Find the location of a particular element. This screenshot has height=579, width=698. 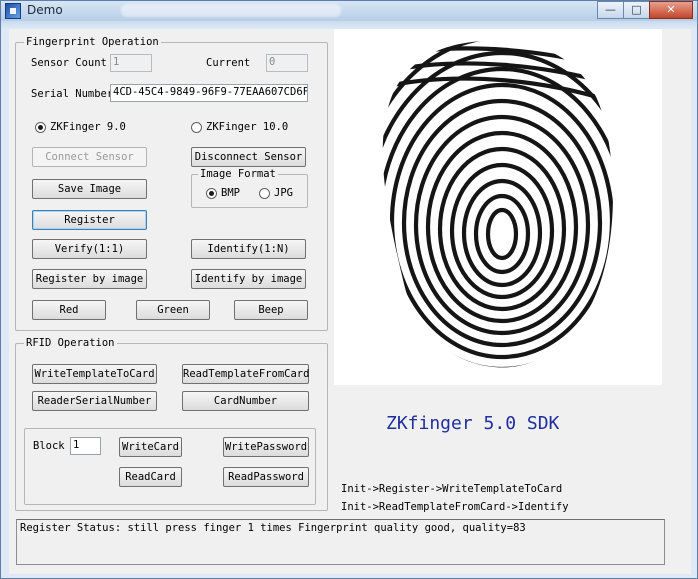

sdk-title: ZKfinger 5.0 SDK is located at coordinates (473, 423).